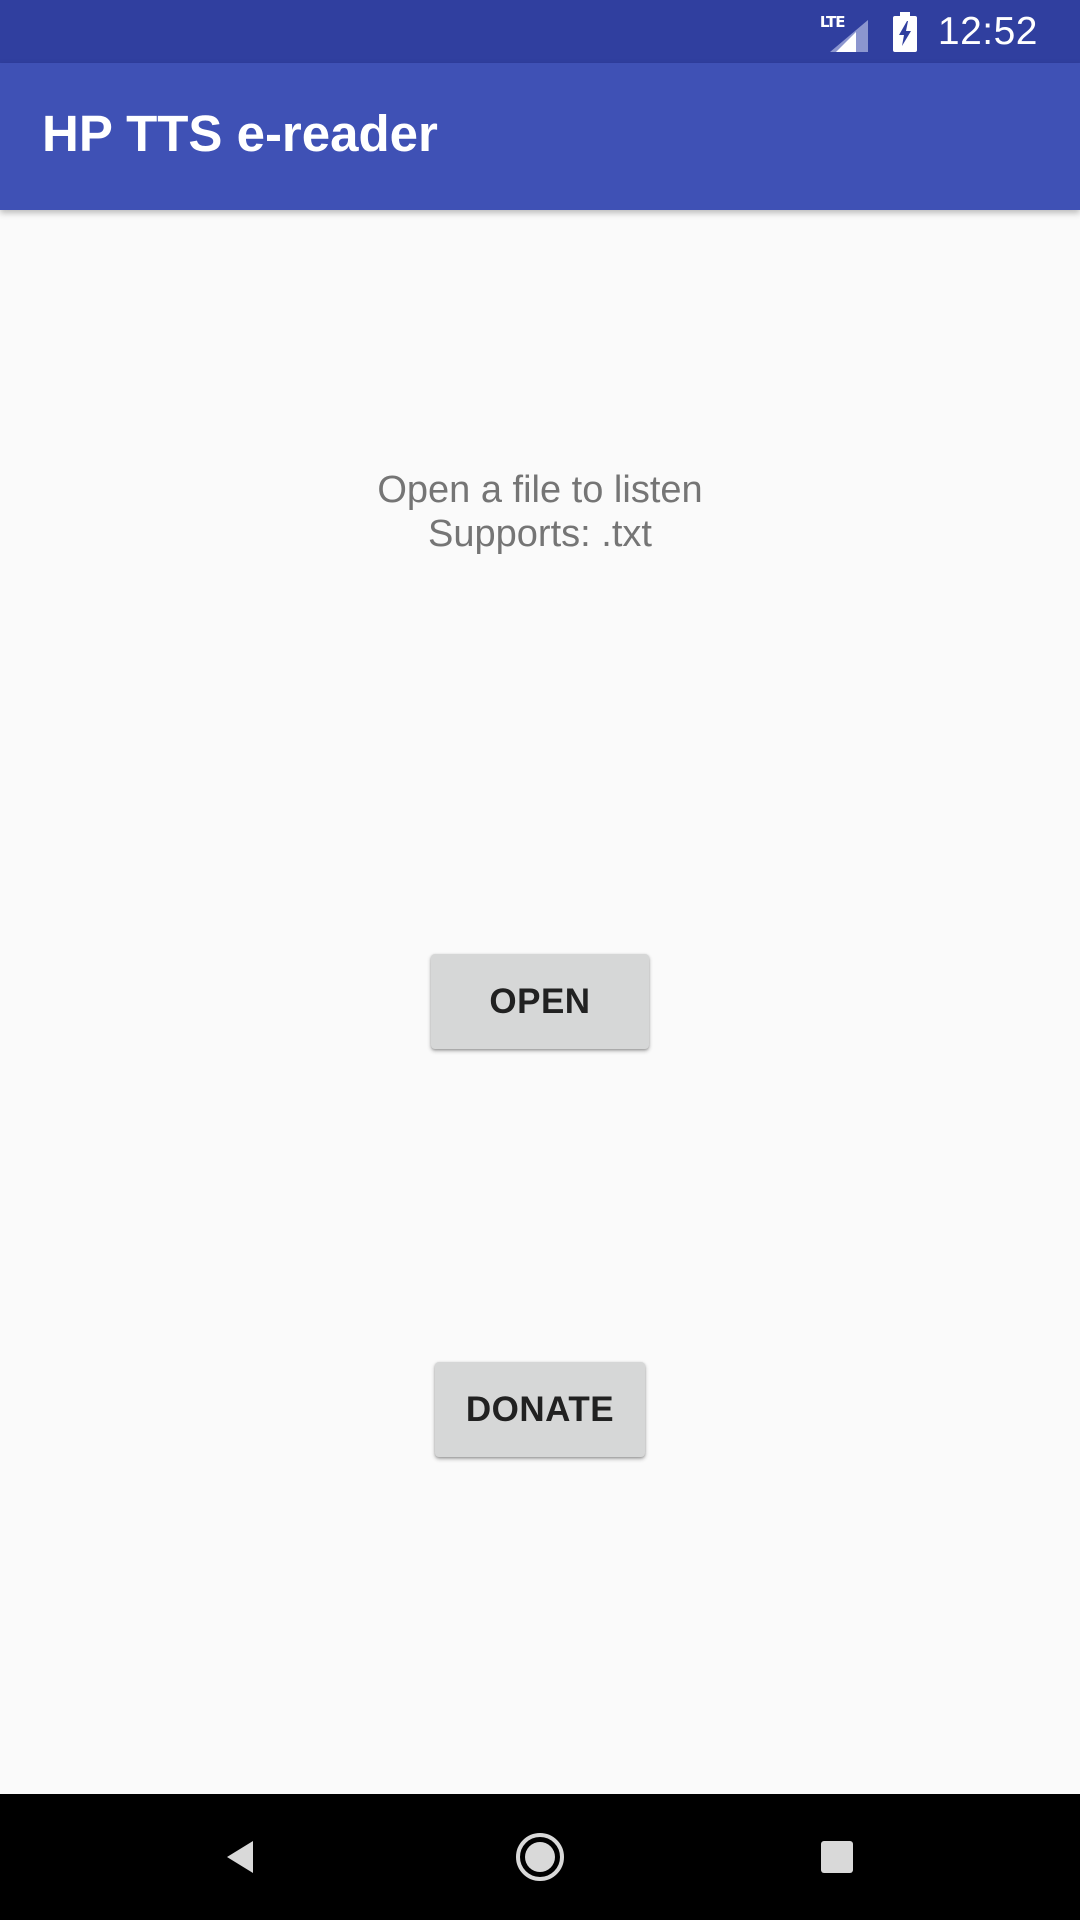  I want to click on battery-charging-icon, so click(905, 31).